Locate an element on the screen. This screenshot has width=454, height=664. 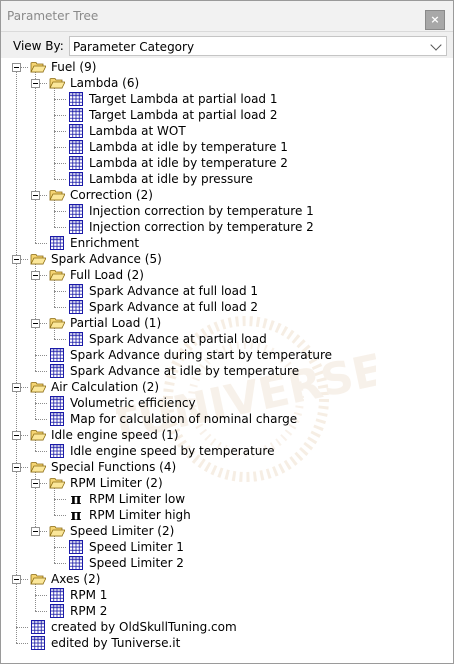
tree-item-label: Full Load (2) is located at coordinates (107, 275).